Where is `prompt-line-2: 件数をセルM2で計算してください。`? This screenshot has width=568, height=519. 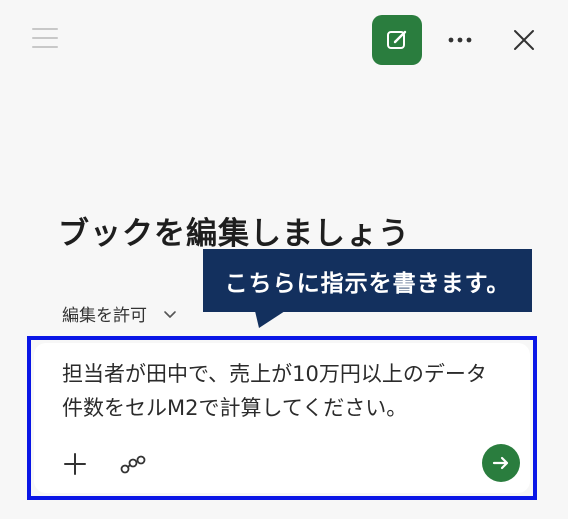
prompt-line-2: 件数をセルM2で計算してください。 is located at coordinates (235, 408).